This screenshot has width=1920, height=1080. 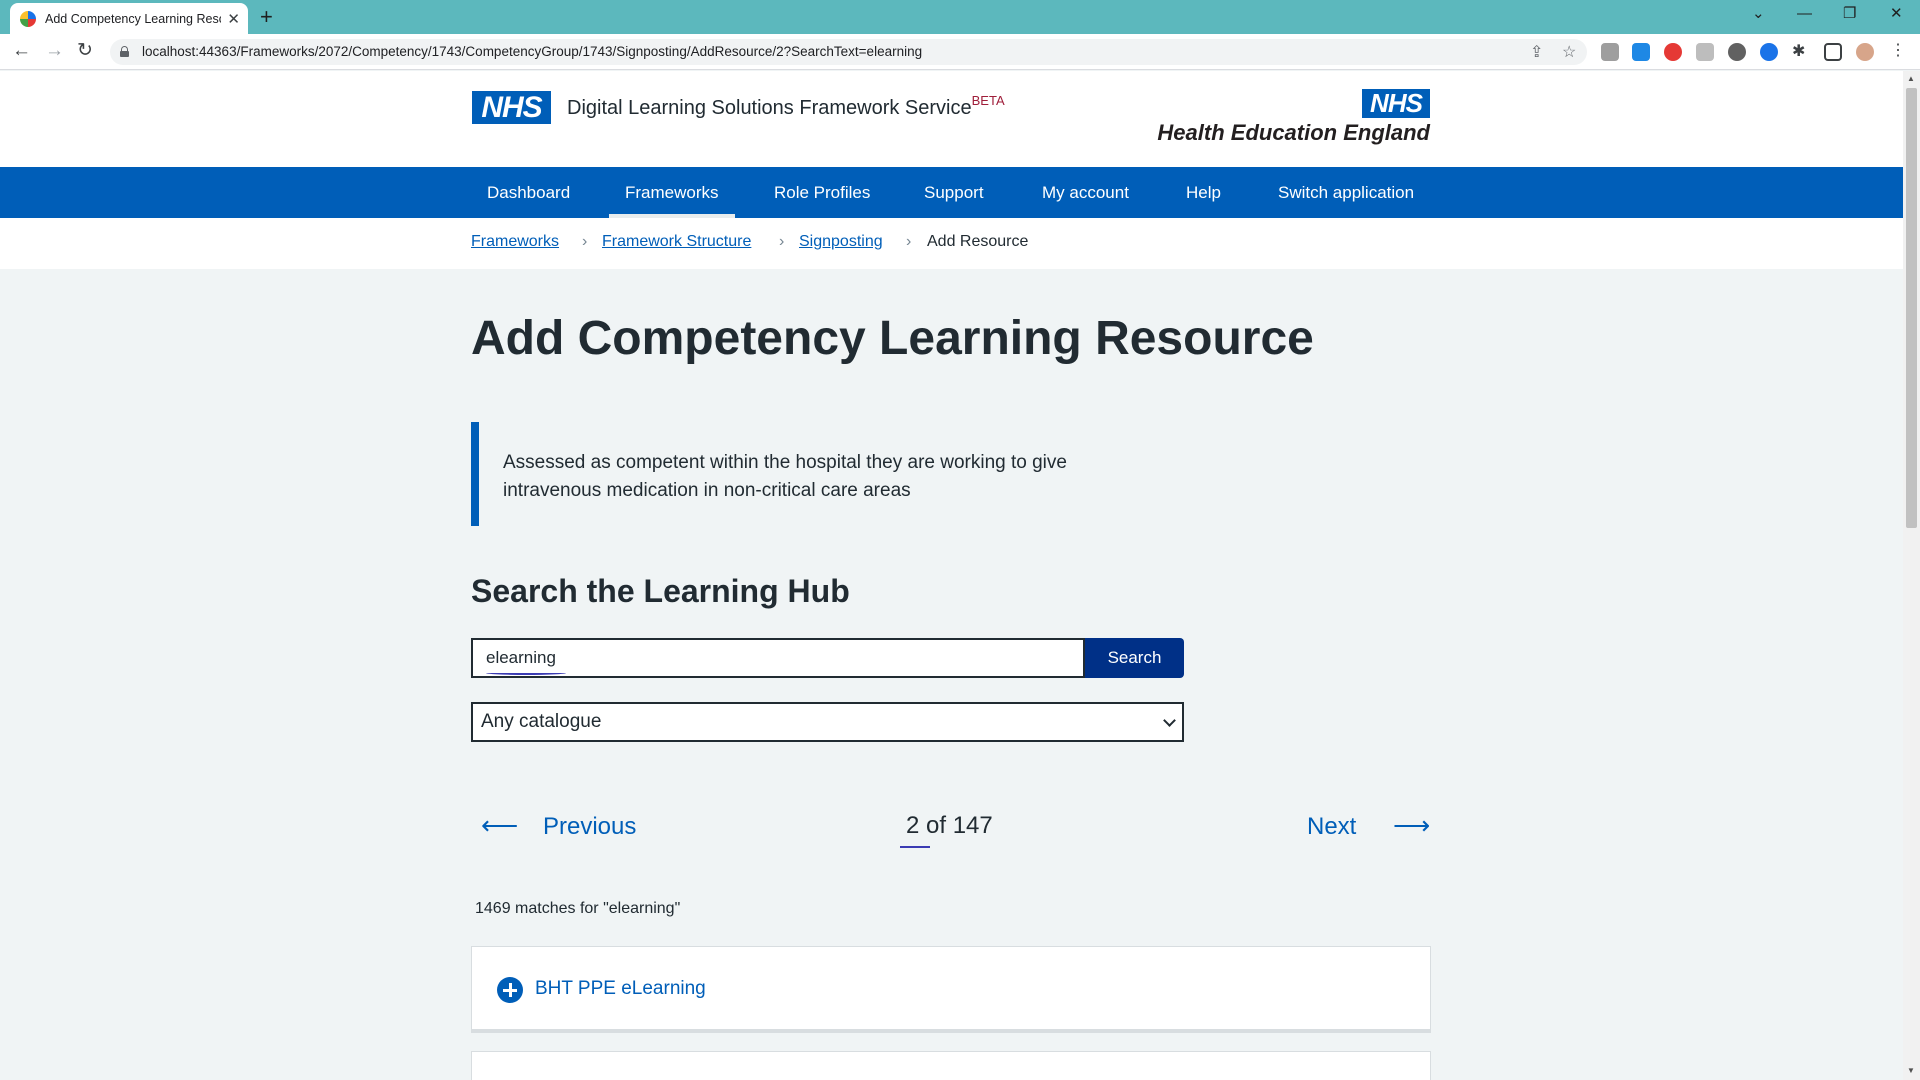 What do you see at coordinates (1203, 192) in the screenshot?
I see `nav-help: Help` at bounding box center [1203, 192].